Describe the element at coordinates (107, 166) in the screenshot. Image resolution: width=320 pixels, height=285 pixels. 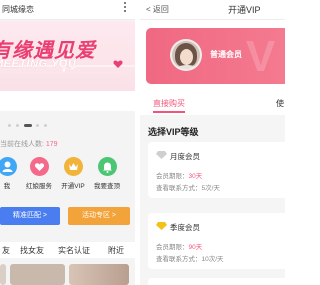
I see `bell-icon` at that location.